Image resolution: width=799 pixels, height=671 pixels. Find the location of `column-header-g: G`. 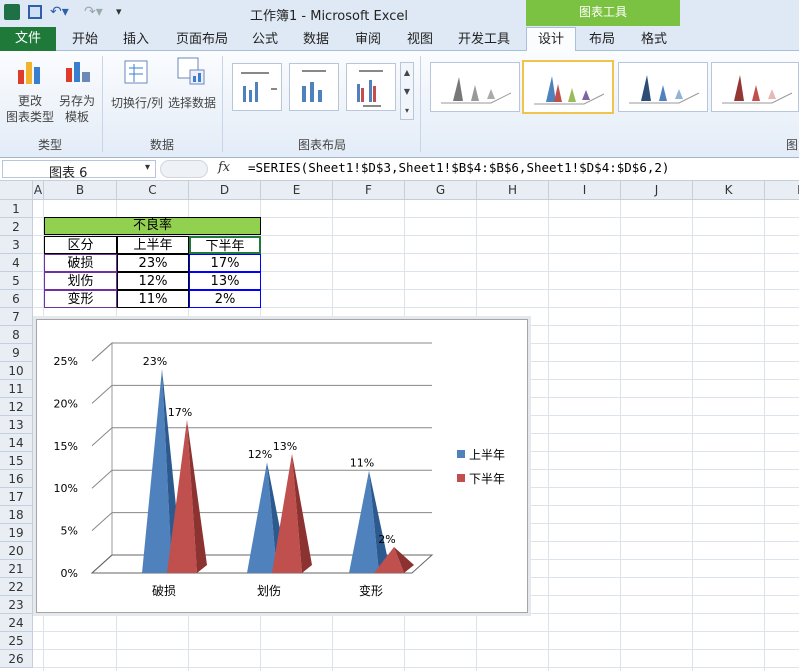

column-header-g: G is located at coordinates (441, 190).